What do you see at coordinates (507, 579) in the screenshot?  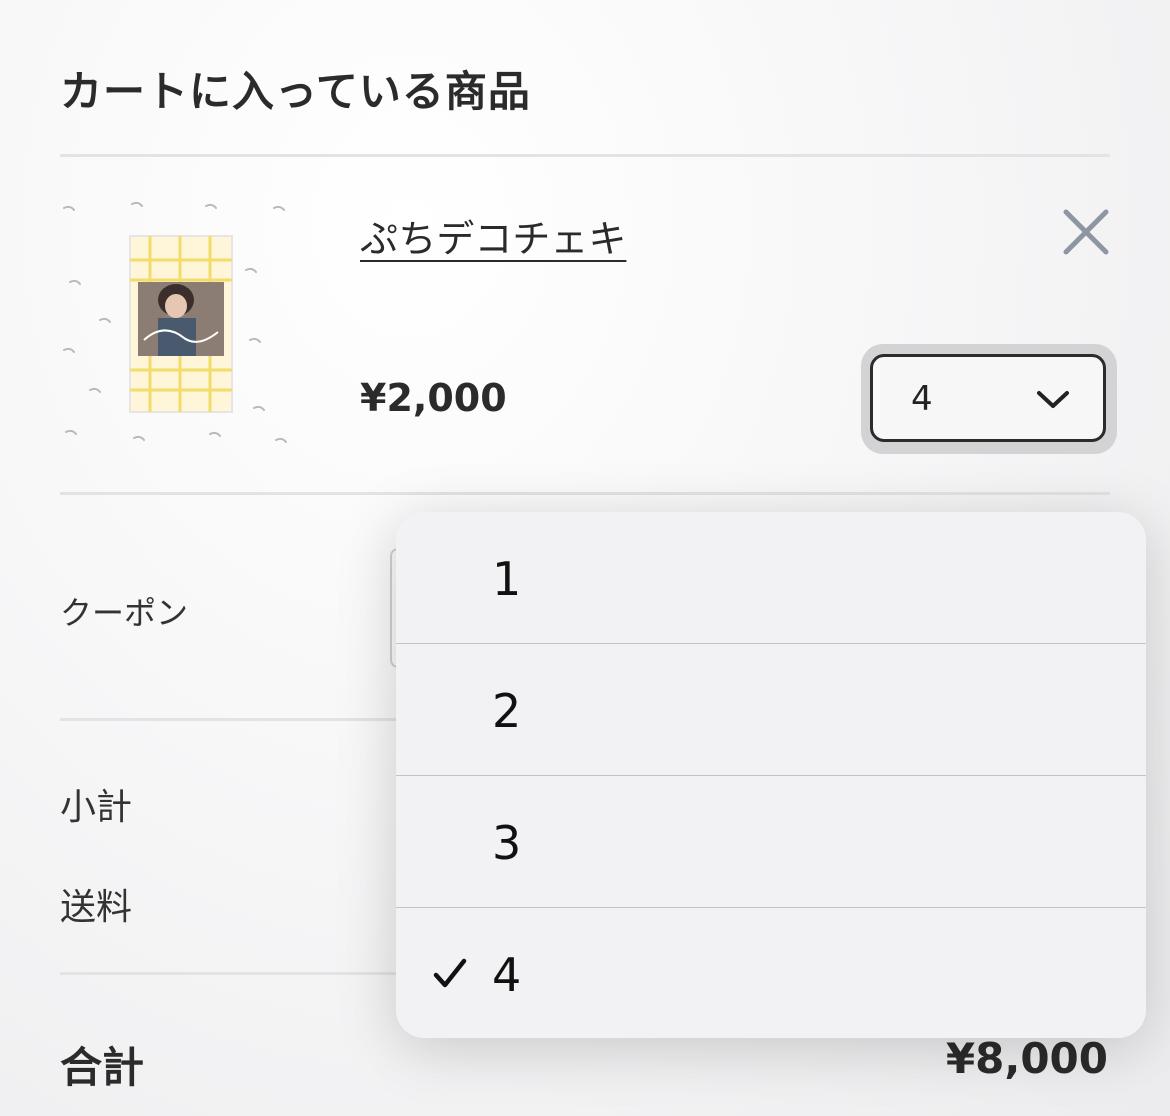 I see `option-label: 1` at bounding box center [507, 579].